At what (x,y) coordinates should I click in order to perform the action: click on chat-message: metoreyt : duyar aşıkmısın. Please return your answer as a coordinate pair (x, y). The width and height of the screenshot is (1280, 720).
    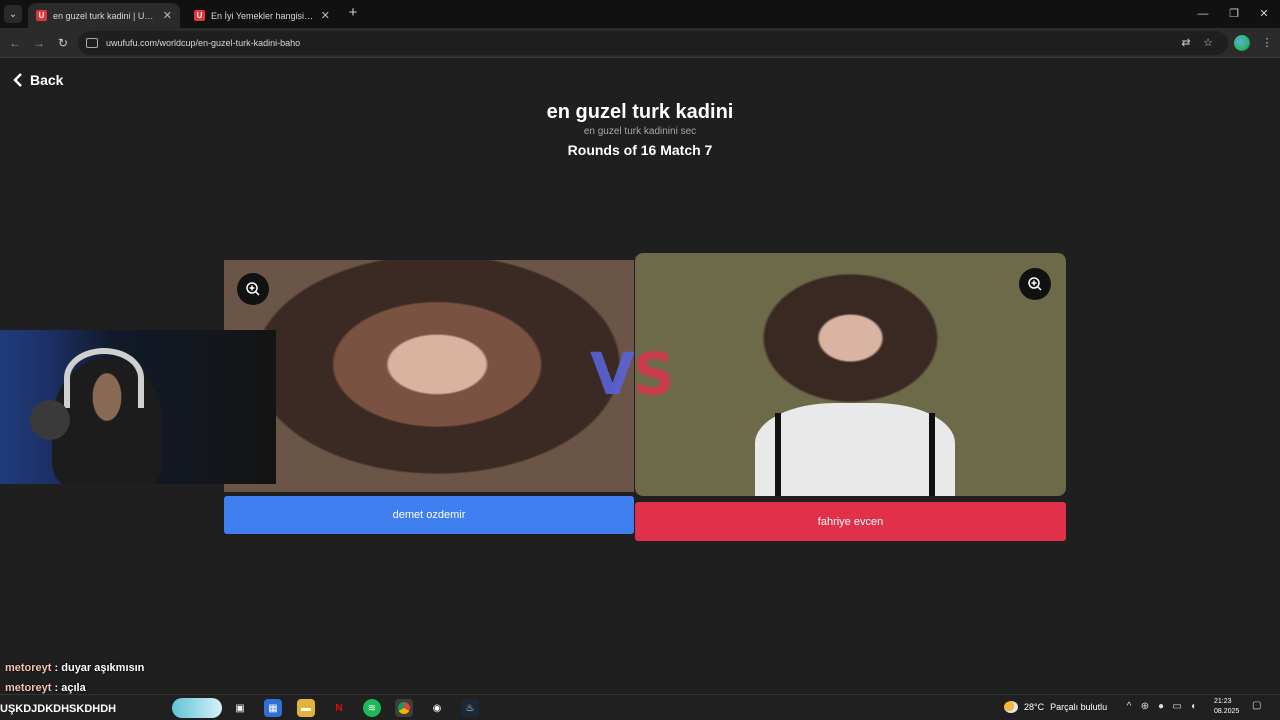
    Looking at the image, I should click on (75, 668).